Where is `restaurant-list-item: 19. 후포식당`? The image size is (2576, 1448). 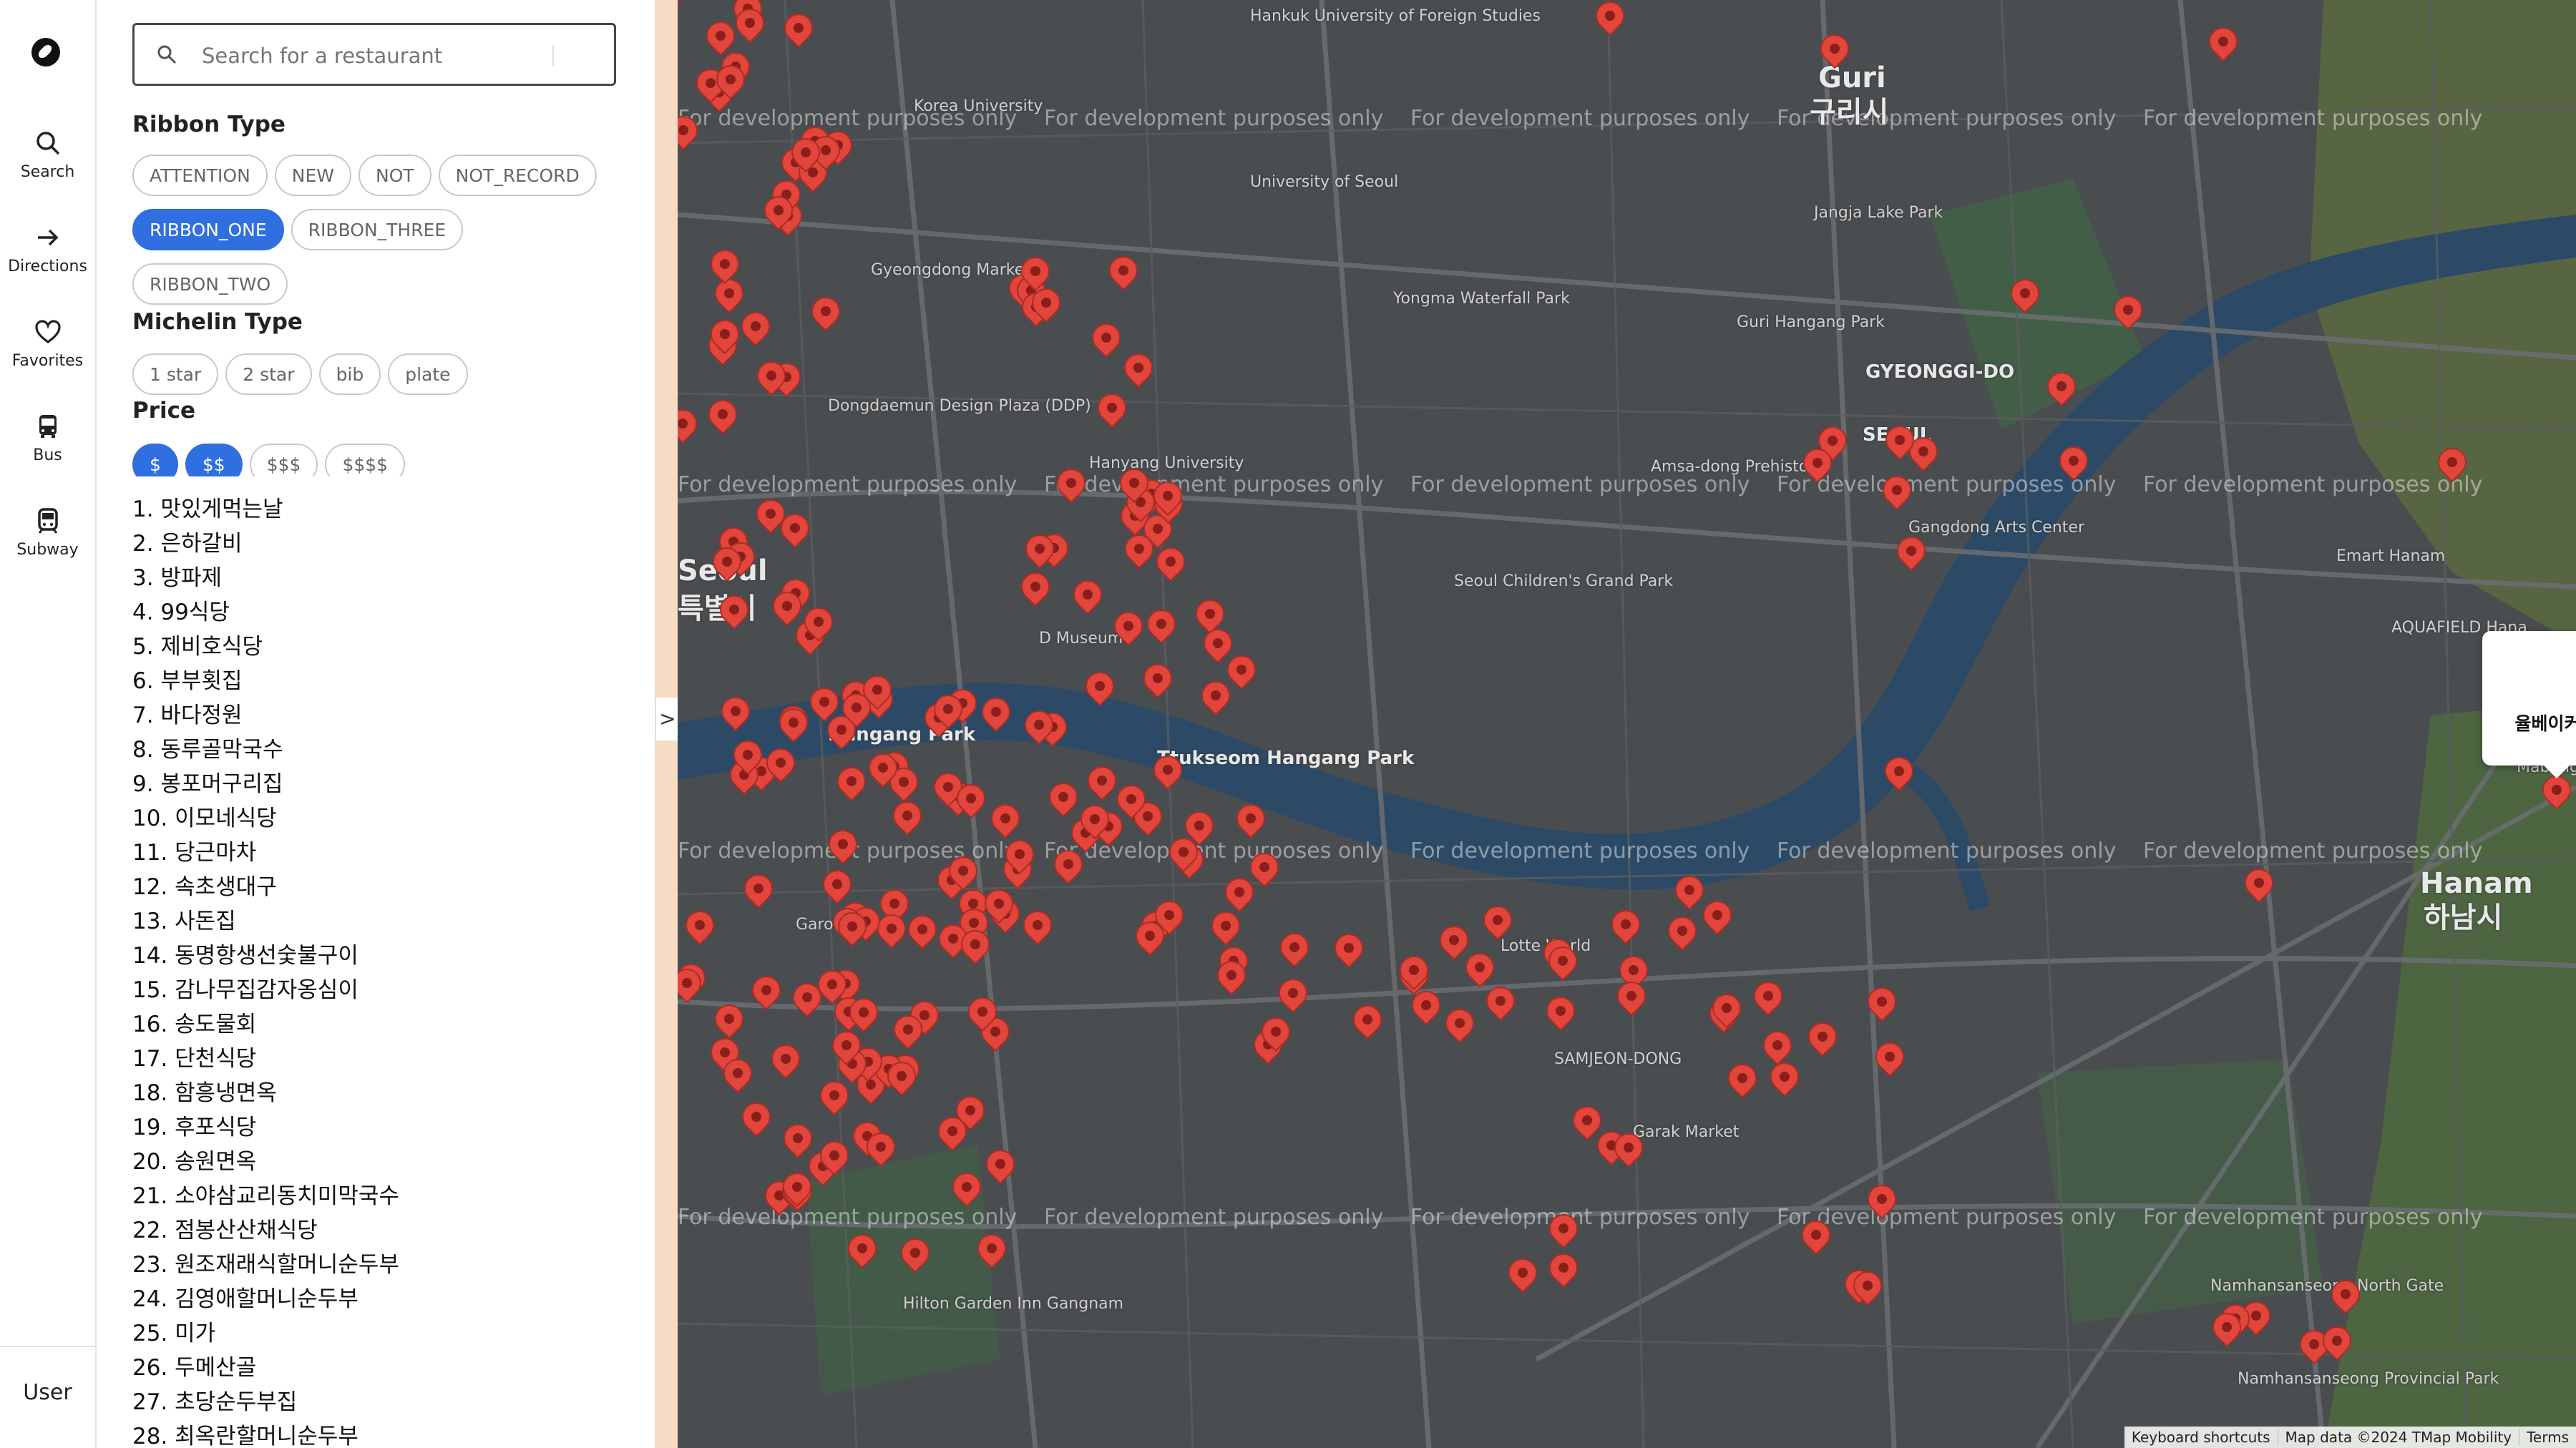 restaurant-list-item: 19. 후포식당 is located at coordinates (375, 1127).